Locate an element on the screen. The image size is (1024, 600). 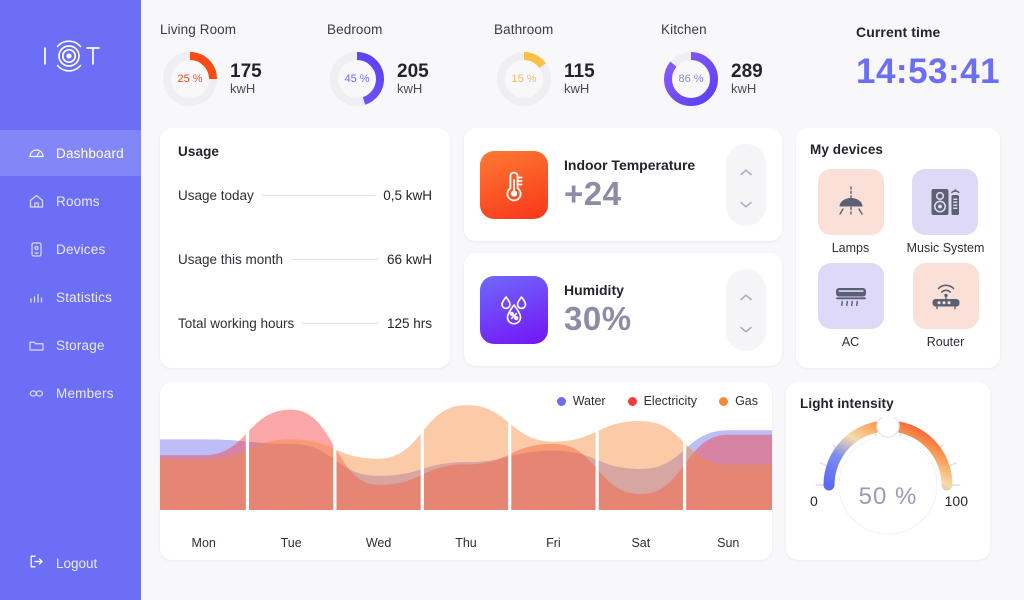
current-time-label: Current time is located at coordinates (898, 32).